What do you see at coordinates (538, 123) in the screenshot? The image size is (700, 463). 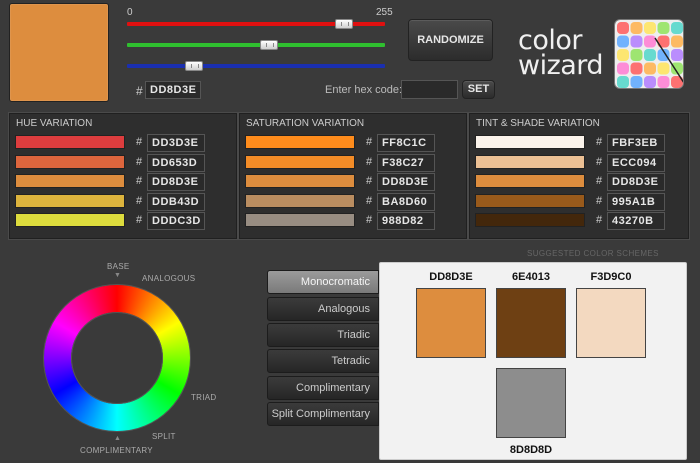 I see `tint-shade-variation-title: TINT & SHADE VARIATION` at bounding box center [538, 123].